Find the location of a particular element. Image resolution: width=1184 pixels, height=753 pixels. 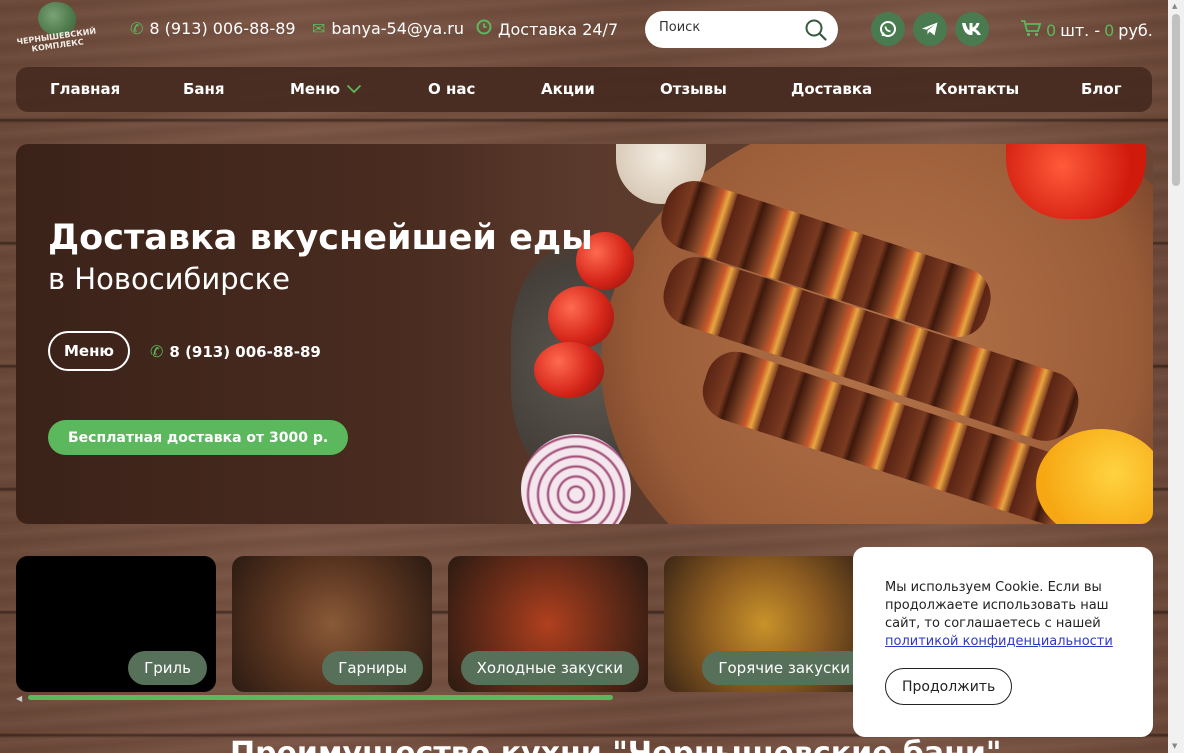

cart-count-unit: шт. - is located at coordinates (1080, 30).